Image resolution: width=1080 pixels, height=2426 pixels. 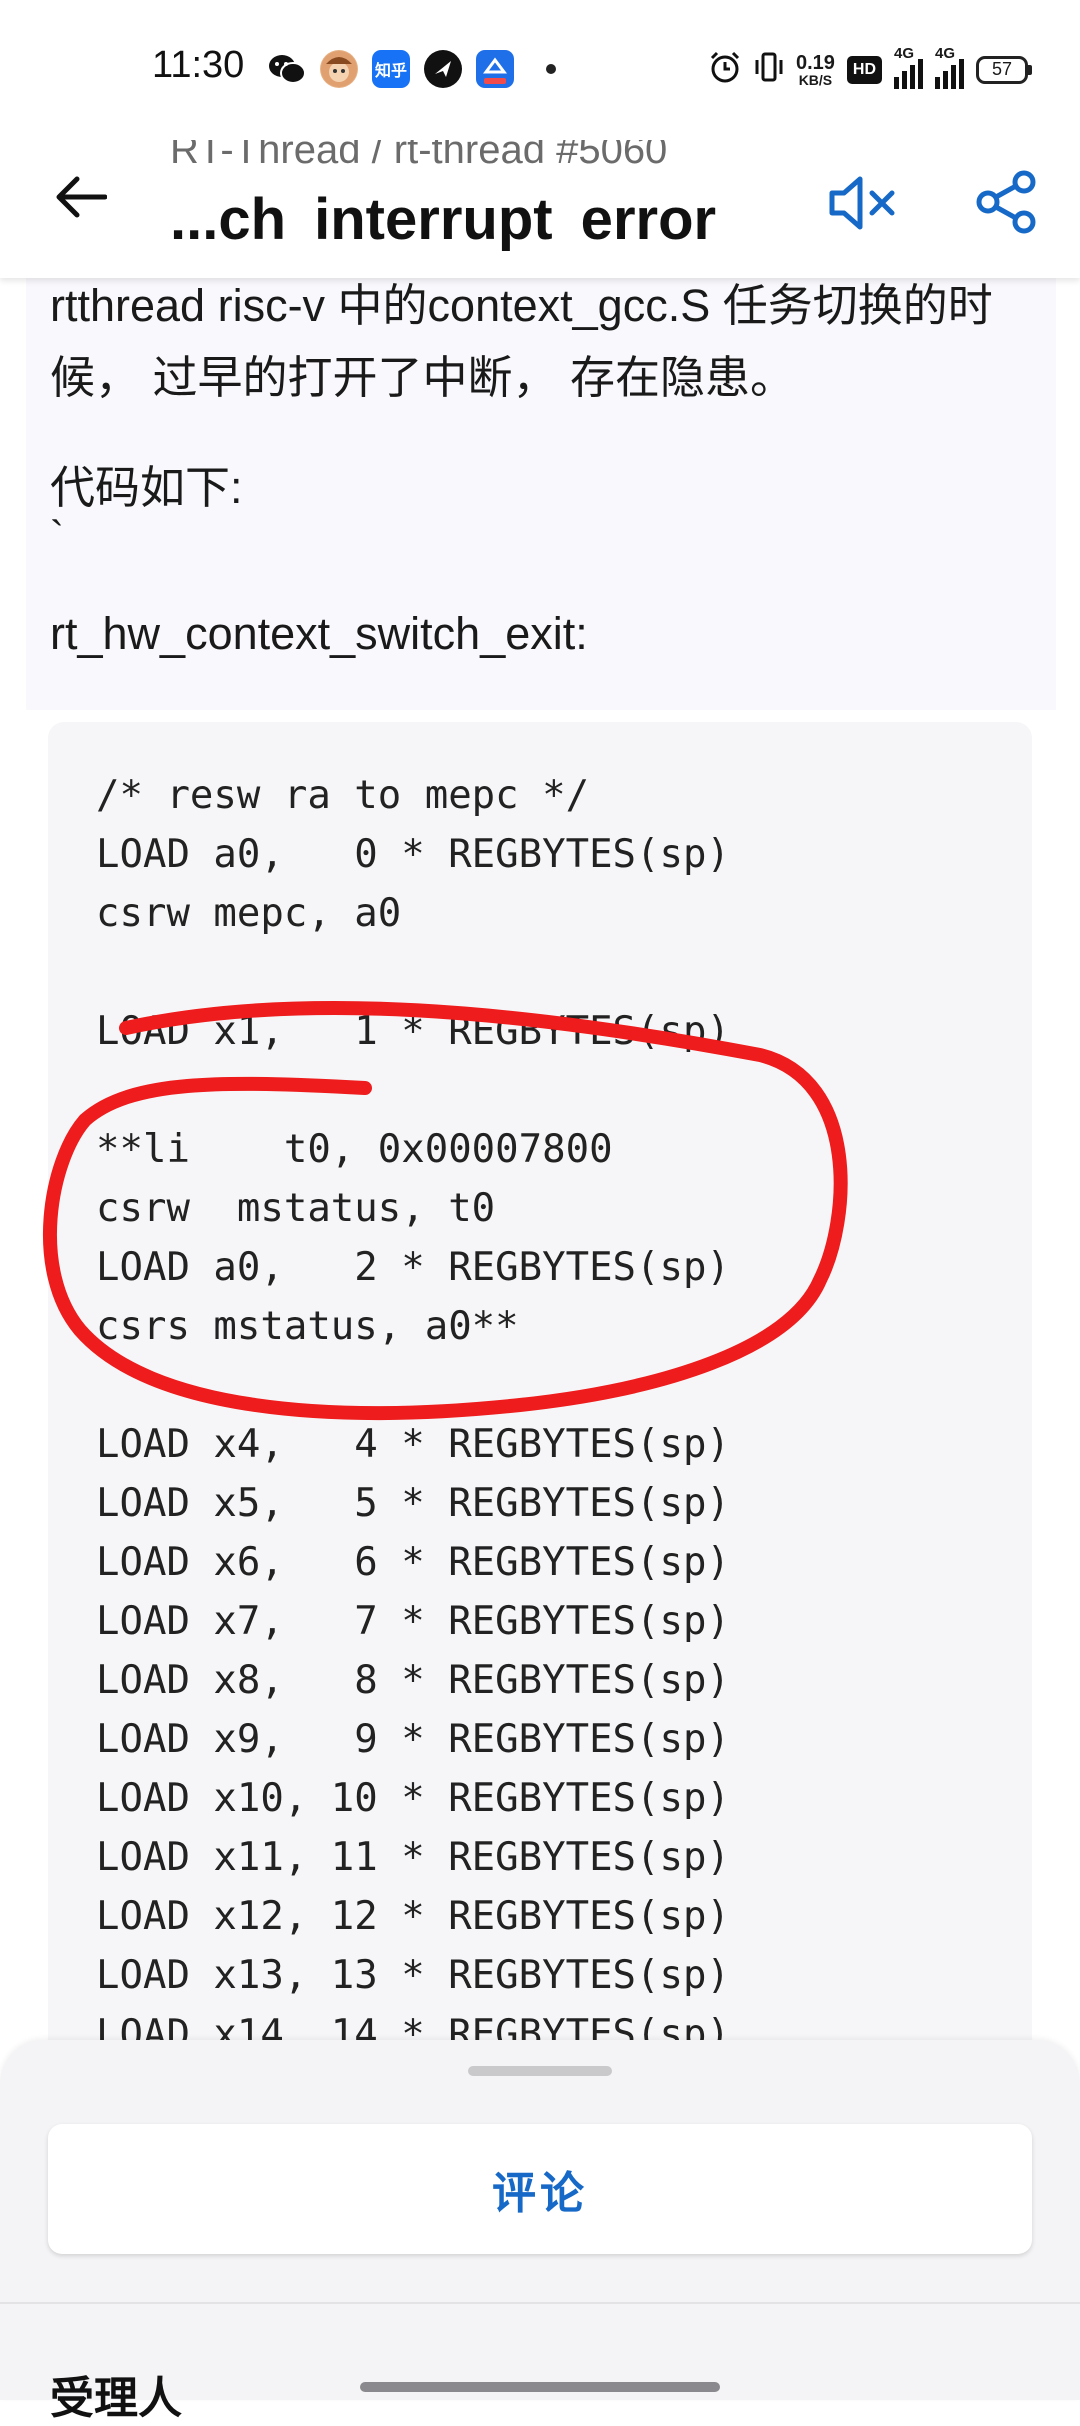 What do you see at coordinates (413, 1975) in the screenshot?
I see `code-line: LOAD x13, 13 * REGBYTES(sp)` at bounding box center [413, 1975].